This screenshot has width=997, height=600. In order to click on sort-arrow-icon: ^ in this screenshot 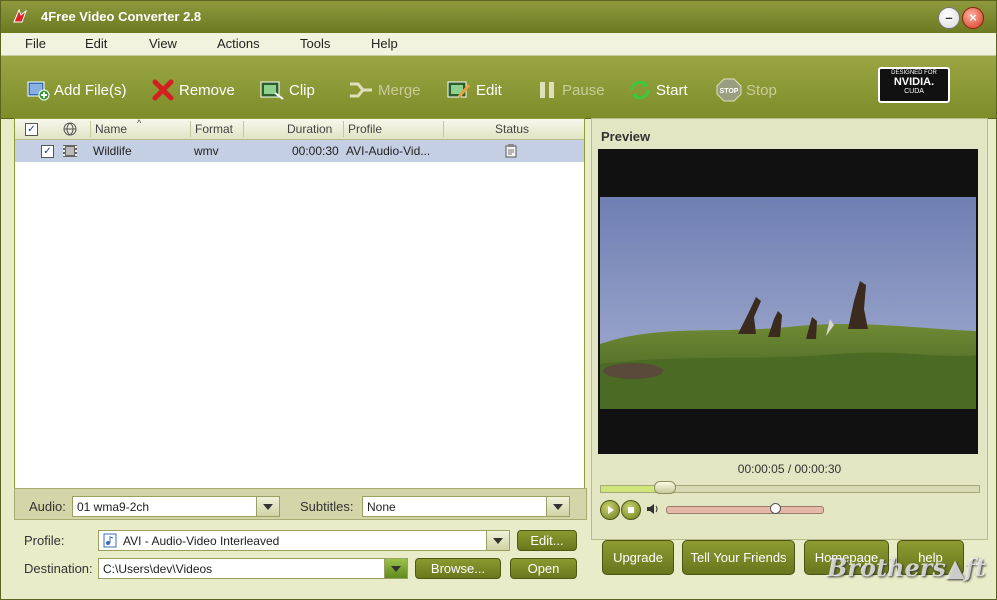, I will do `click(139, 123)`.